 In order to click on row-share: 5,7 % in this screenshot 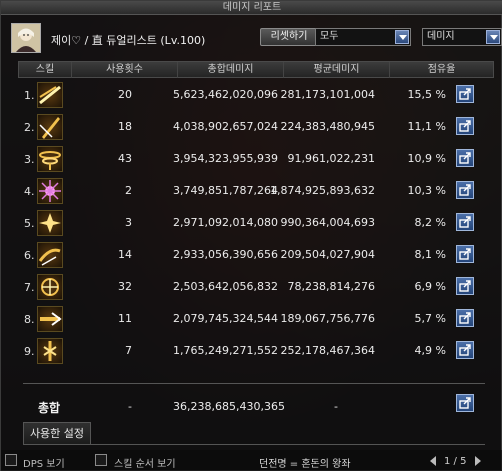, I will do `click(430, 318)`.